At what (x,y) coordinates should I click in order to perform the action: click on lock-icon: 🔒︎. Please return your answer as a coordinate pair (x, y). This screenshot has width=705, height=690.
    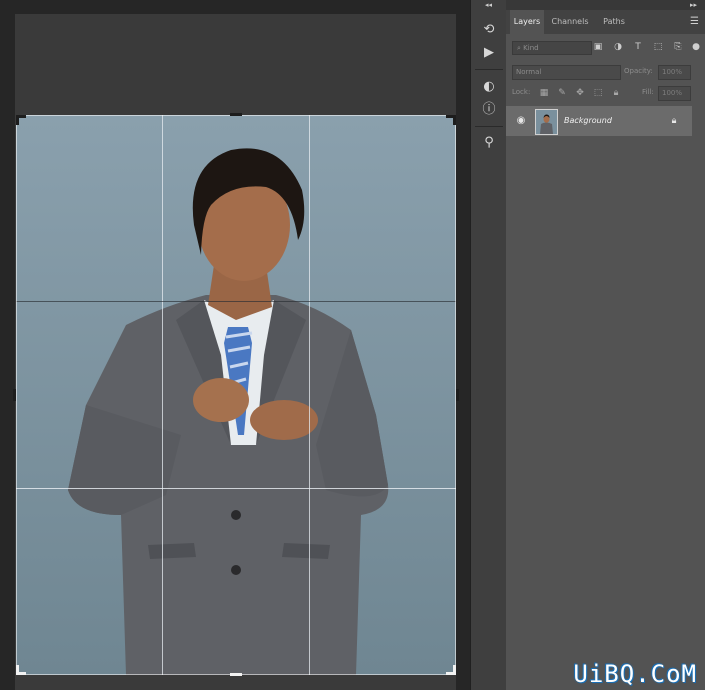
    Looking at the image, I should click on (674, 121).